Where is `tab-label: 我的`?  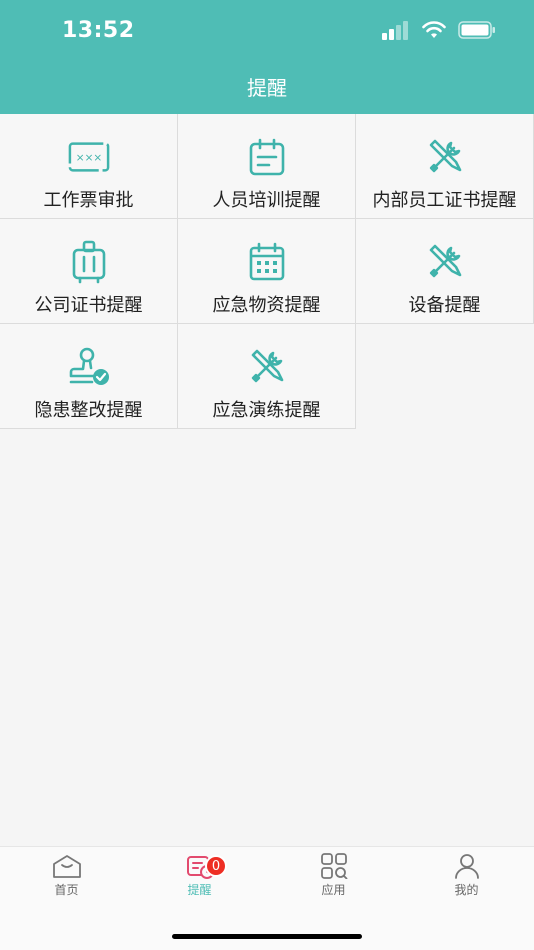
tab-label: 我的 is located at coordinates (466, 890).